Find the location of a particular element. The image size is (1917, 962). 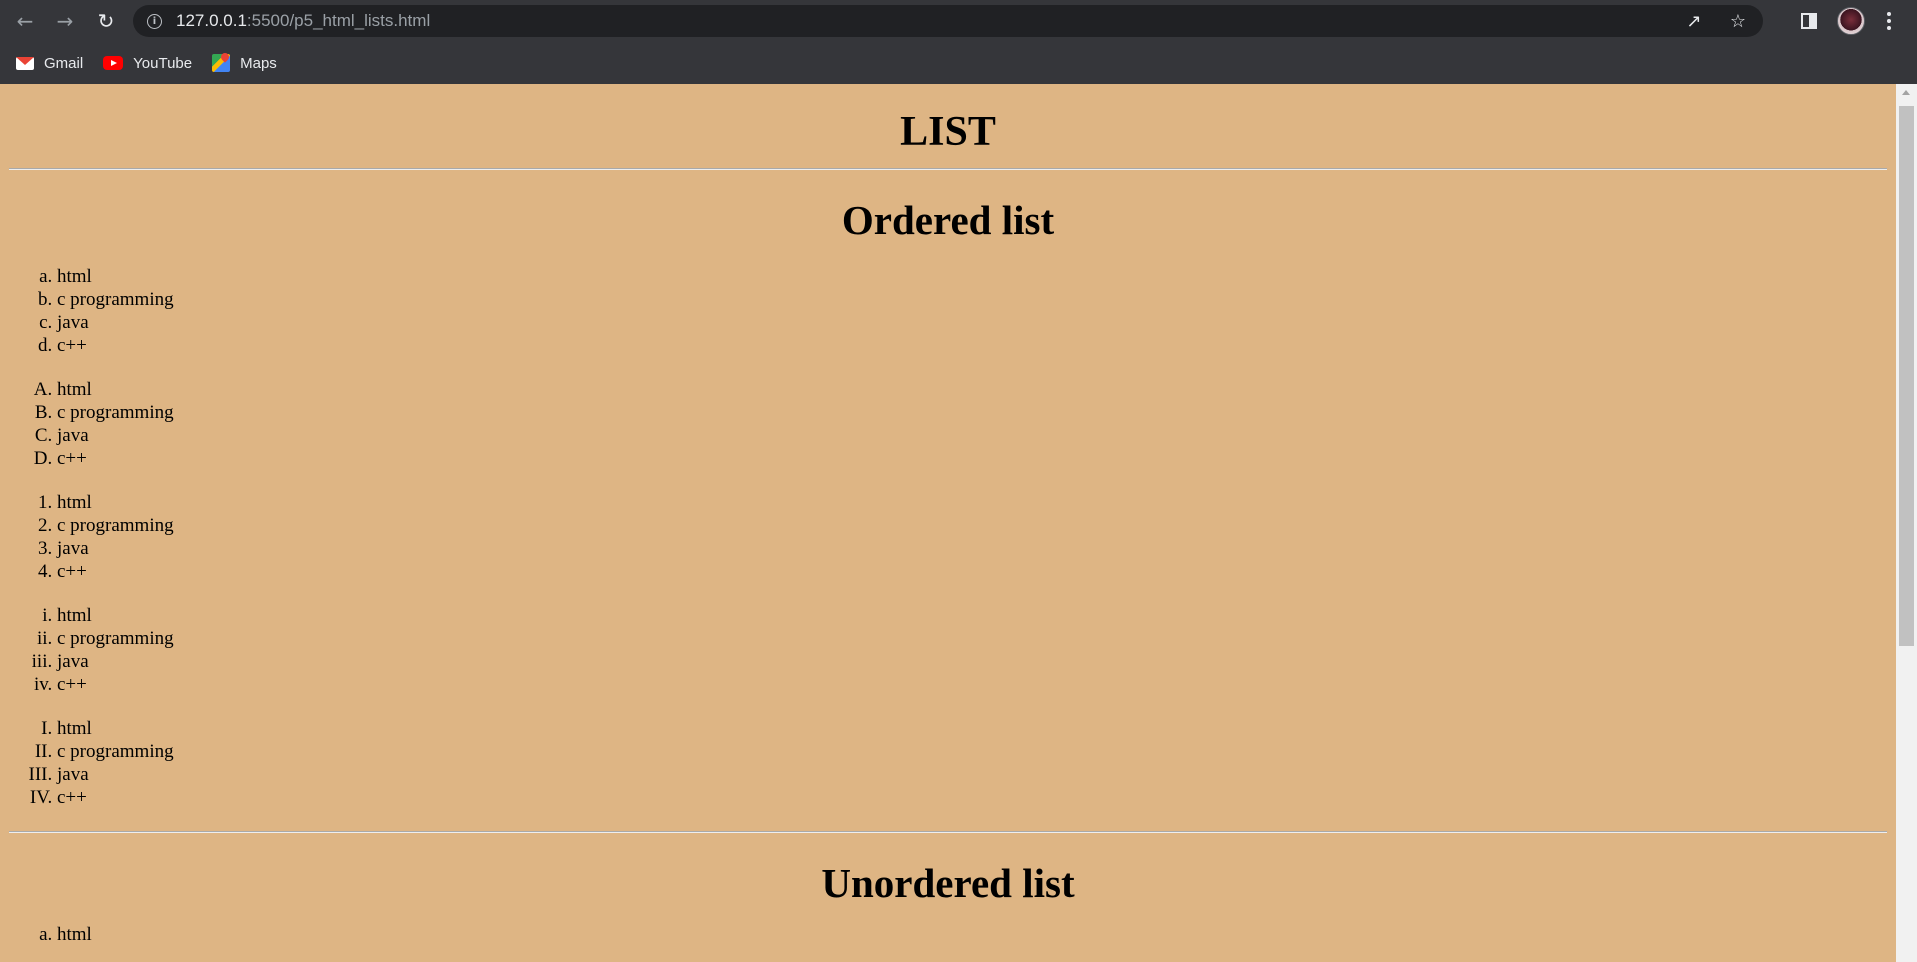

bookmark-gmail: Gmail is located at coordinates (49, 63).